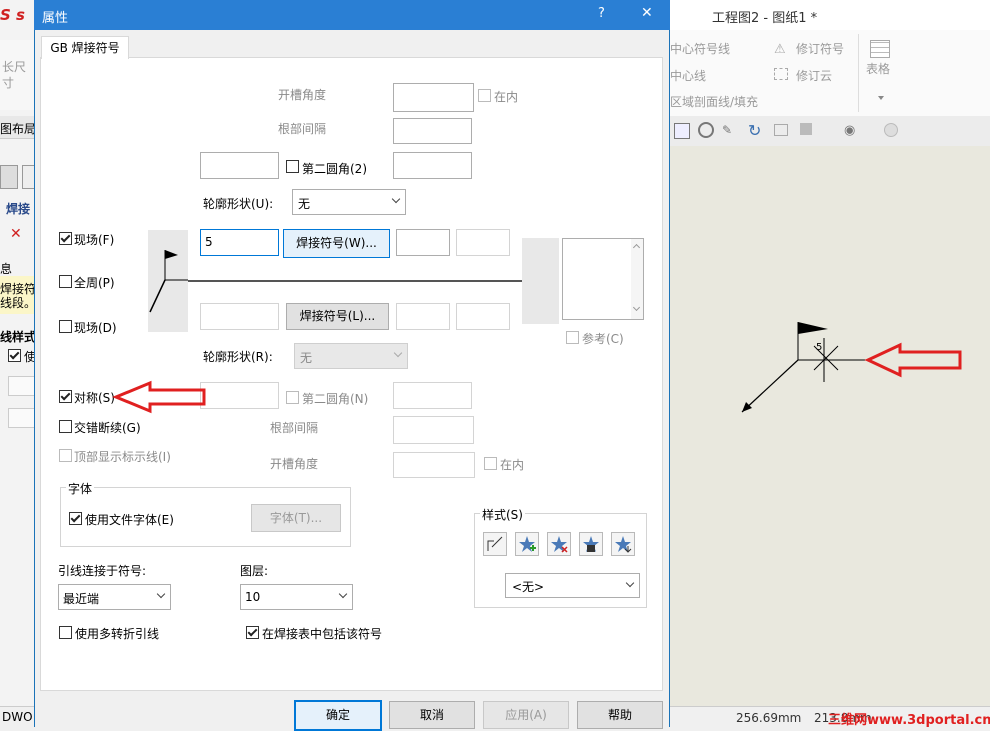 Image resolution: width=990 pixels, height=731 pixels. I want to click on lower-second-fillet-label: 第二圆角(N), so click(335, 399).